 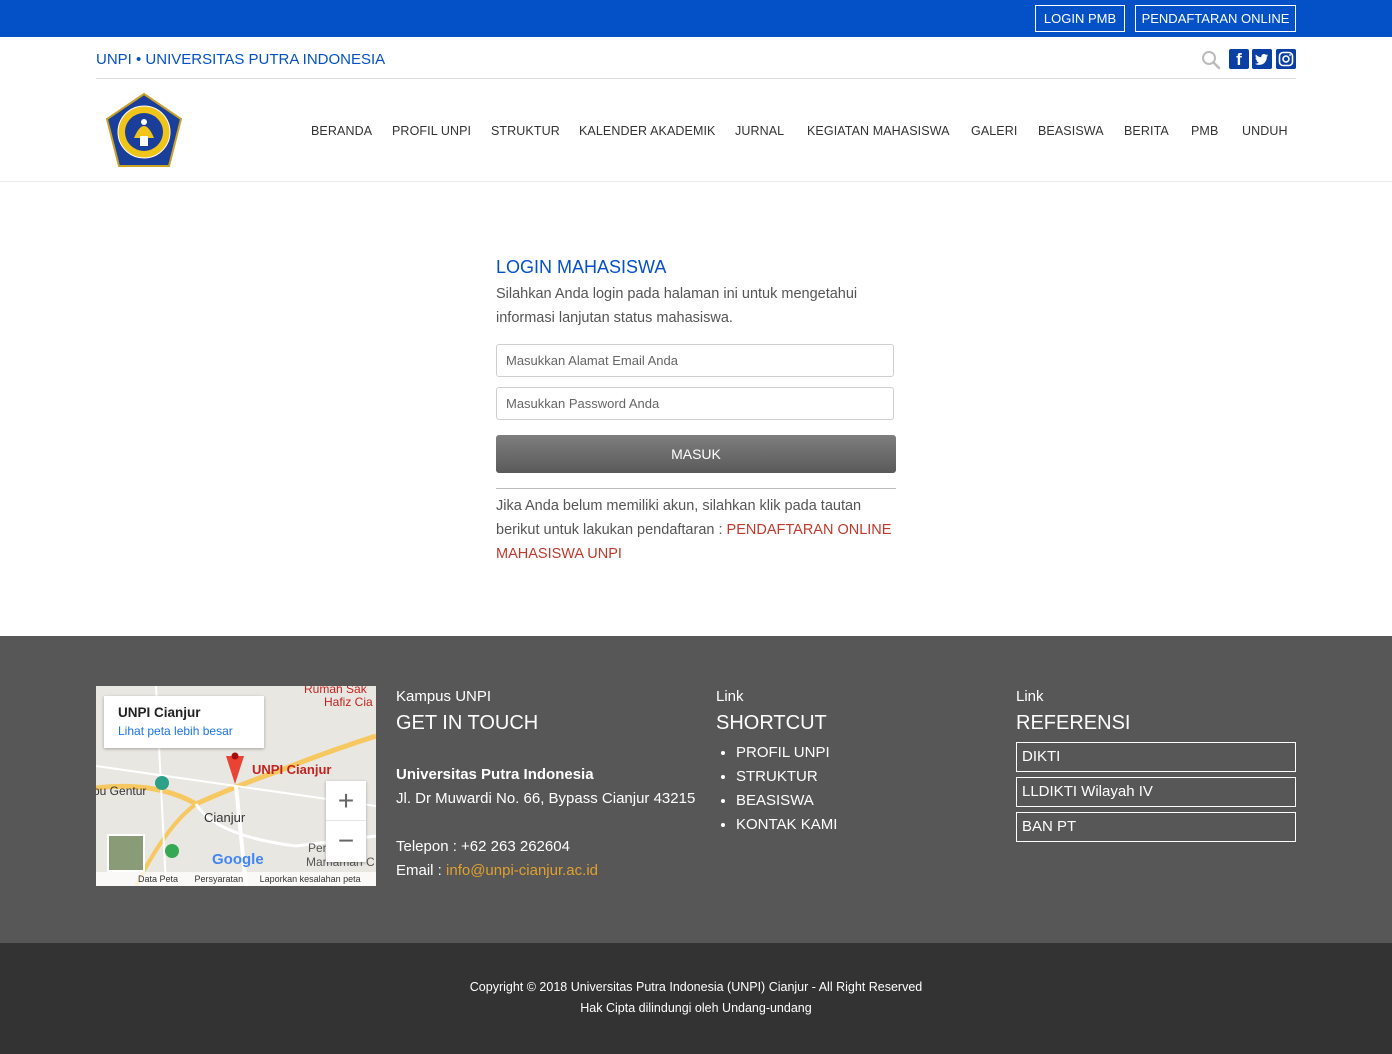 I want to click on map-place-title: UNPI Cianjur, so click(x=159, y=712).